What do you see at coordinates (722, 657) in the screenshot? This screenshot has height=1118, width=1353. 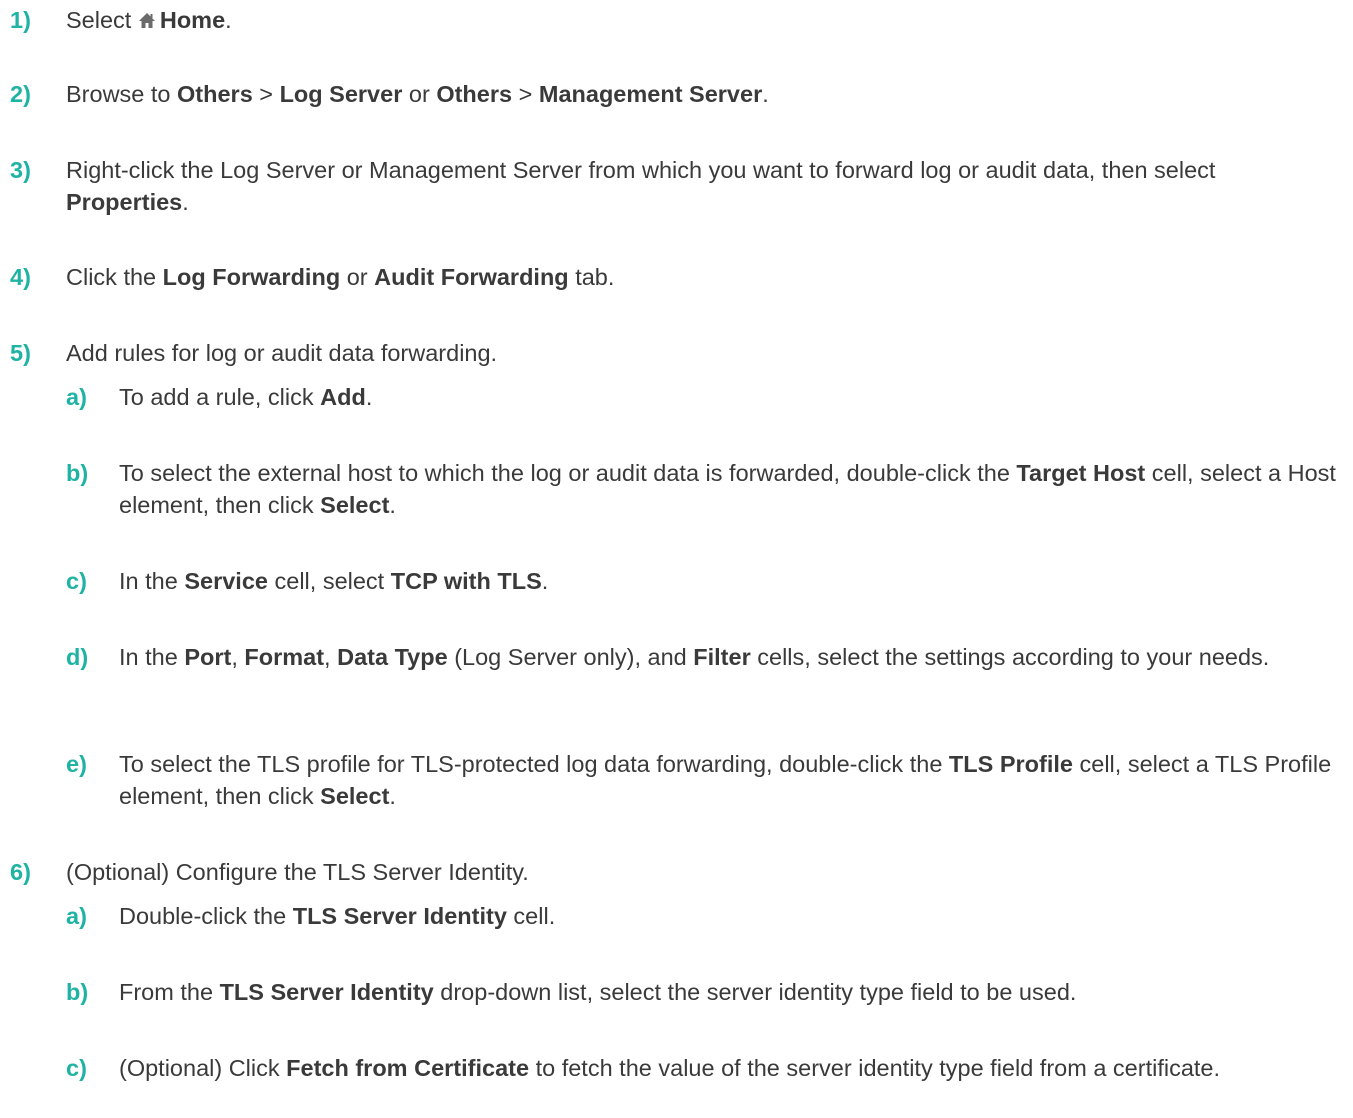 I see `ui-term: Filter` at bounding box center [722, 657].